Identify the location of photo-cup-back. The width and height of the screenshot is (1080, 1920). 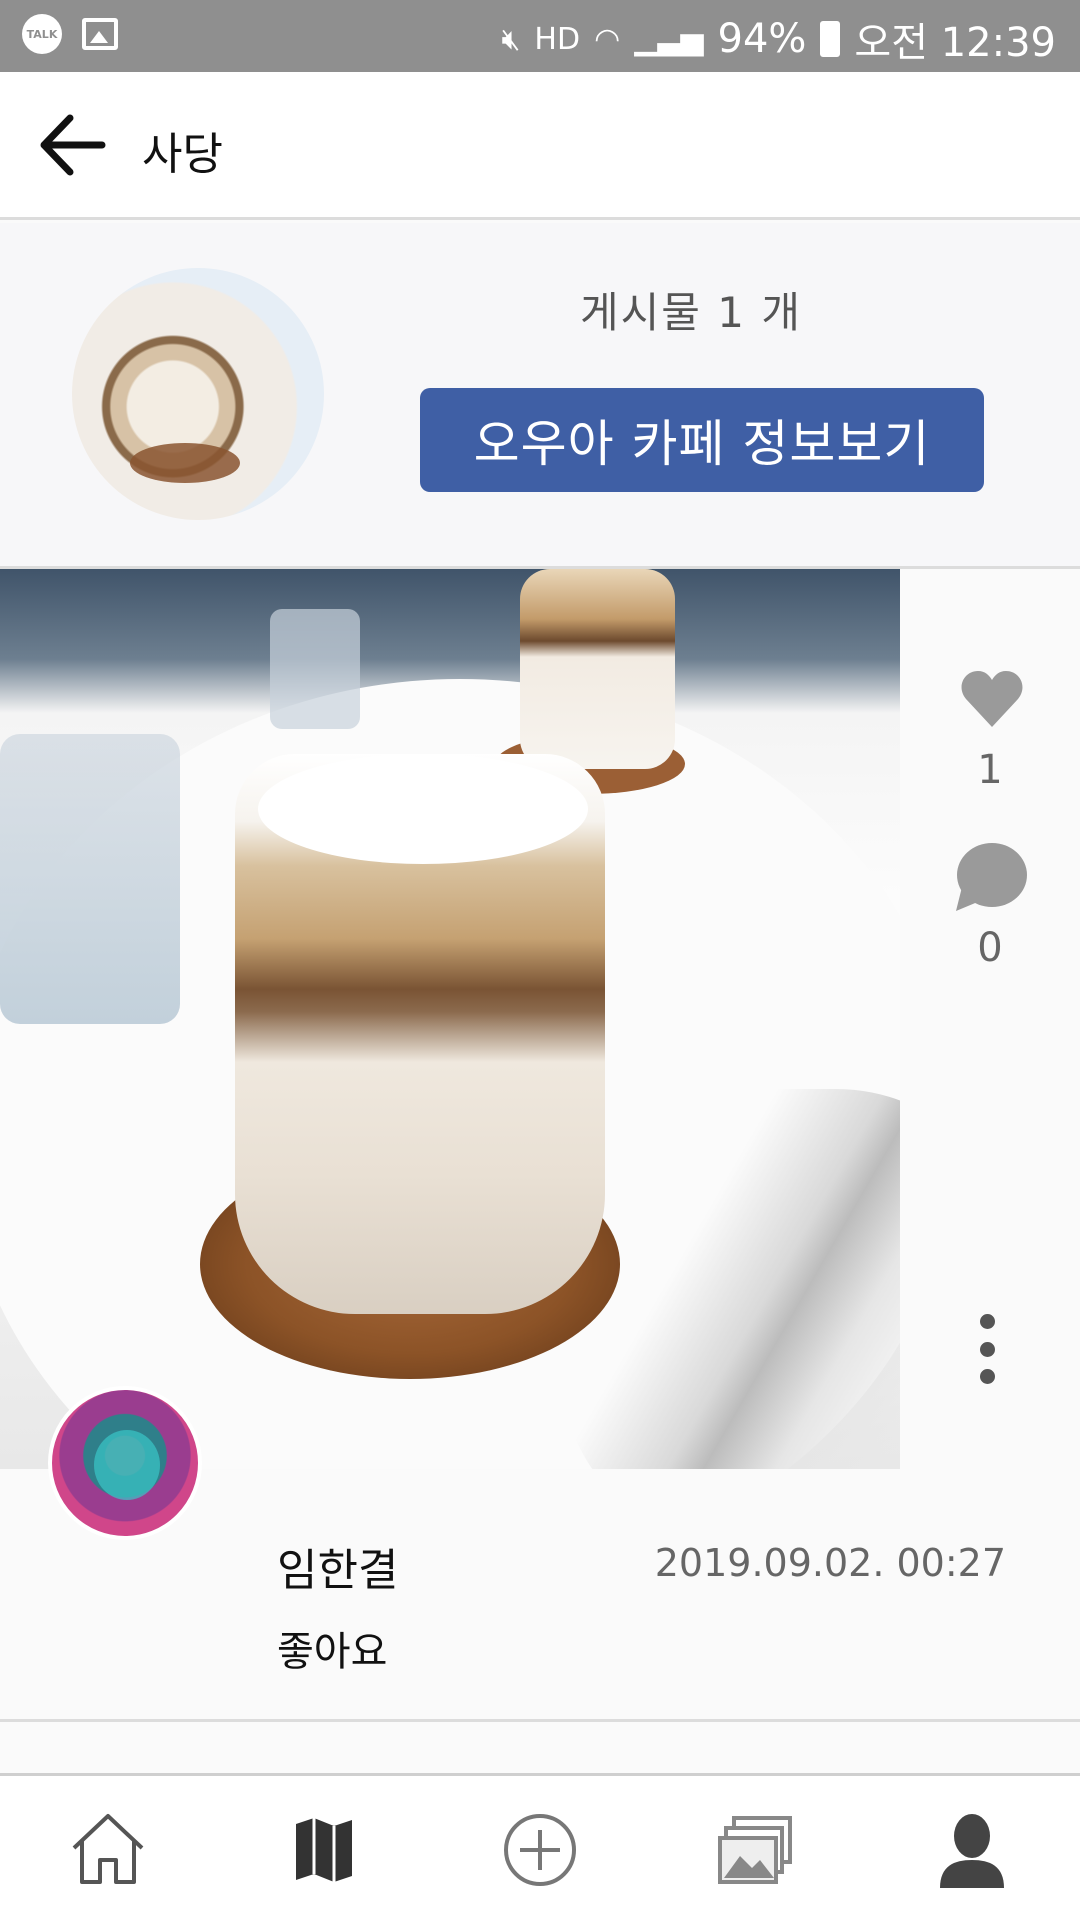
(597, 669).